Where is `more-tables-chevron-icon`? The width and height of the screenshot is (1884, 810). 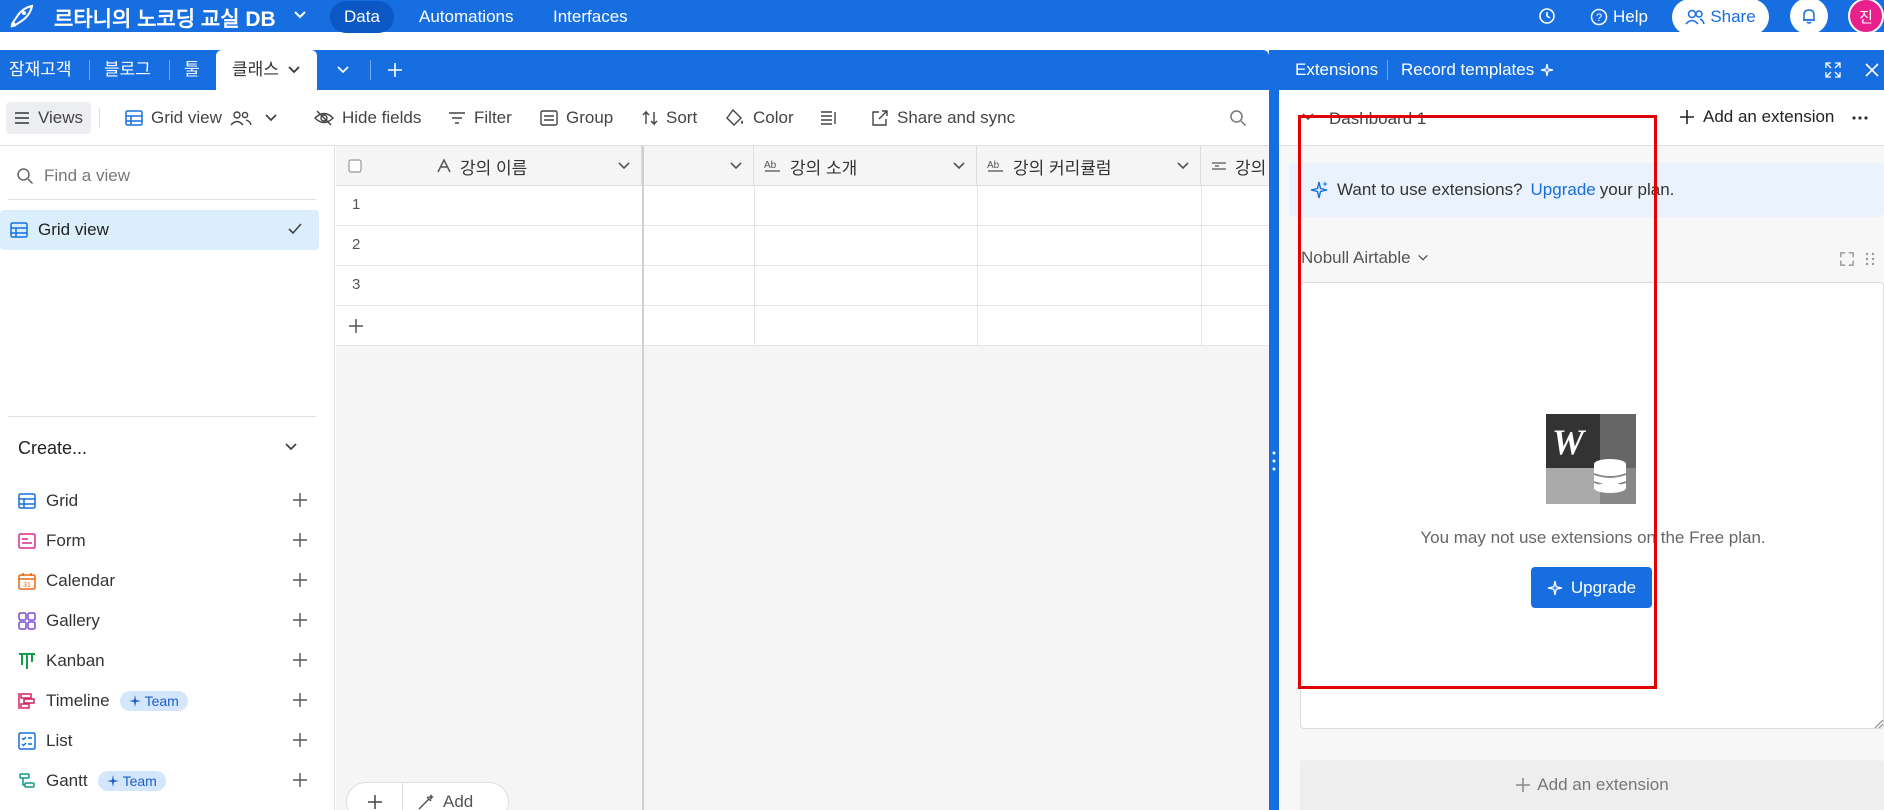 more-tables-chevron-icon is located at coordinates (343, 70).